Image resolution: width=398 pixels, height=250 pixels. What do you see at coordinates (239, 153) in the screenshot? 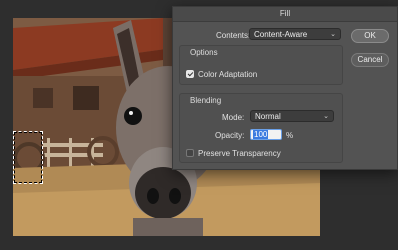
I see `preserve-transparency-label: Preserve Transparency` at bounding box center [239, 153].